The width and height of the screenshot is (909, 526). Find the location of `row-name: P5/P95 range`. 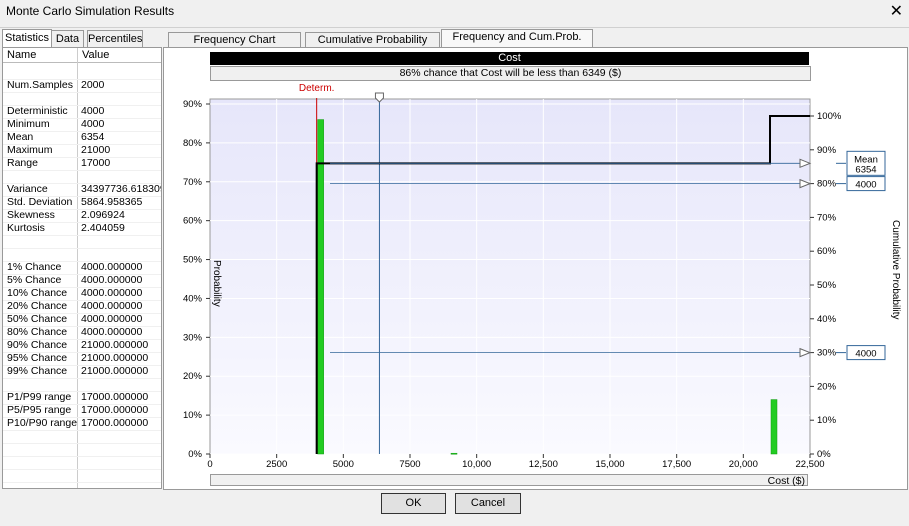

row-name: P5/P95 range is located at coordinates (39, 410).